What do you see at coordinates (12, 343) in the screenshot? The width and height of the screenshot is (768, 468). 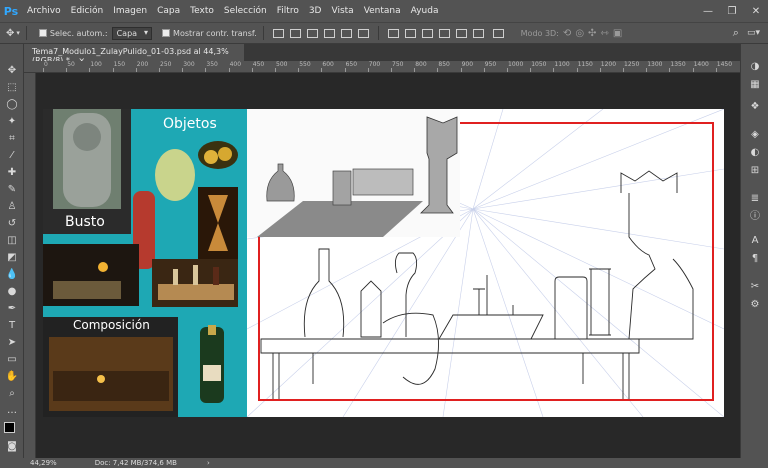 I see `path-selection-tool-icon: ➤` at bounding box center [12, 343].